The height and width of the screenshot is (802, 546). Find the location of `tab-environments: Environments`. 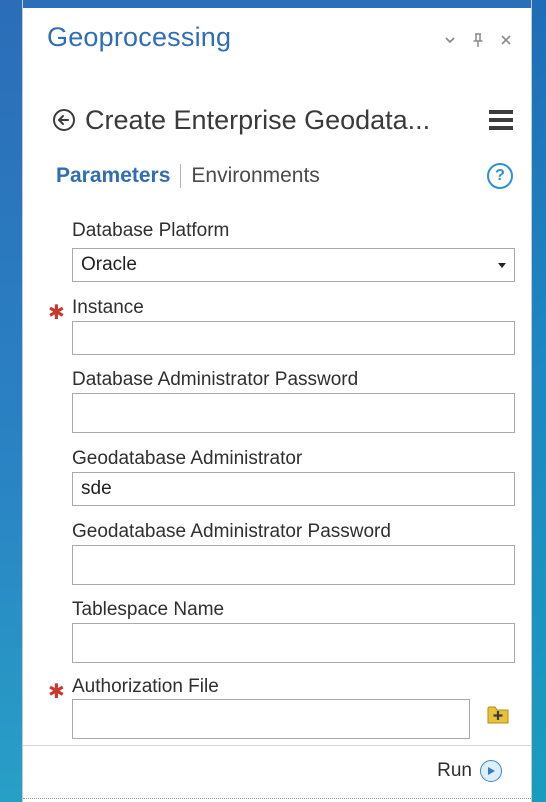

tab-environments: Environments is located at coordinates (255, 176).